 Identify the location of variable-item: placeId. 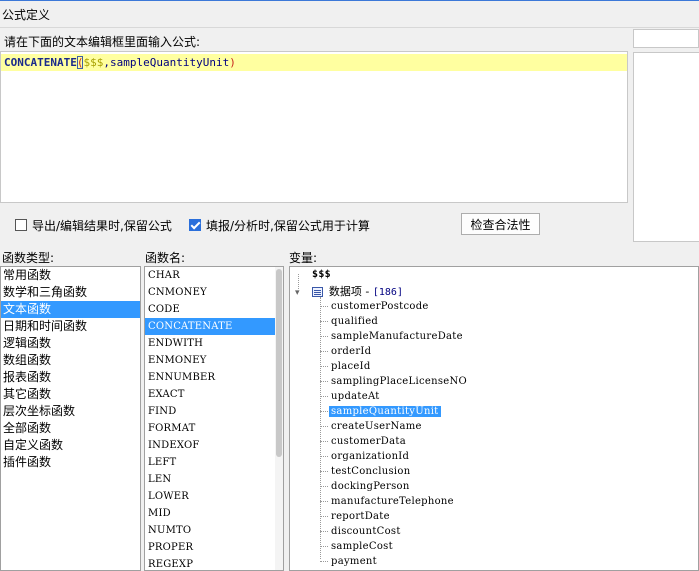
(351, 366).